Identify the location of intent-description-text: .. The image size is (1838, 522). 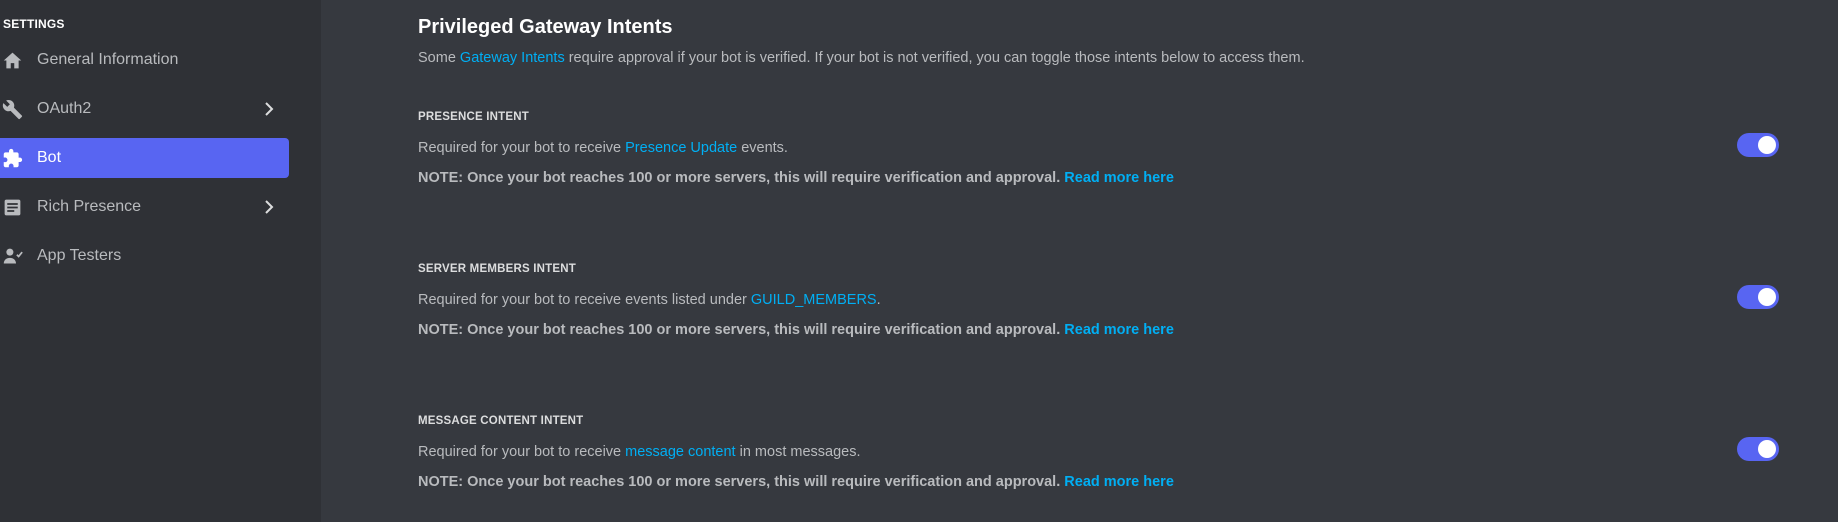
(878, 300).